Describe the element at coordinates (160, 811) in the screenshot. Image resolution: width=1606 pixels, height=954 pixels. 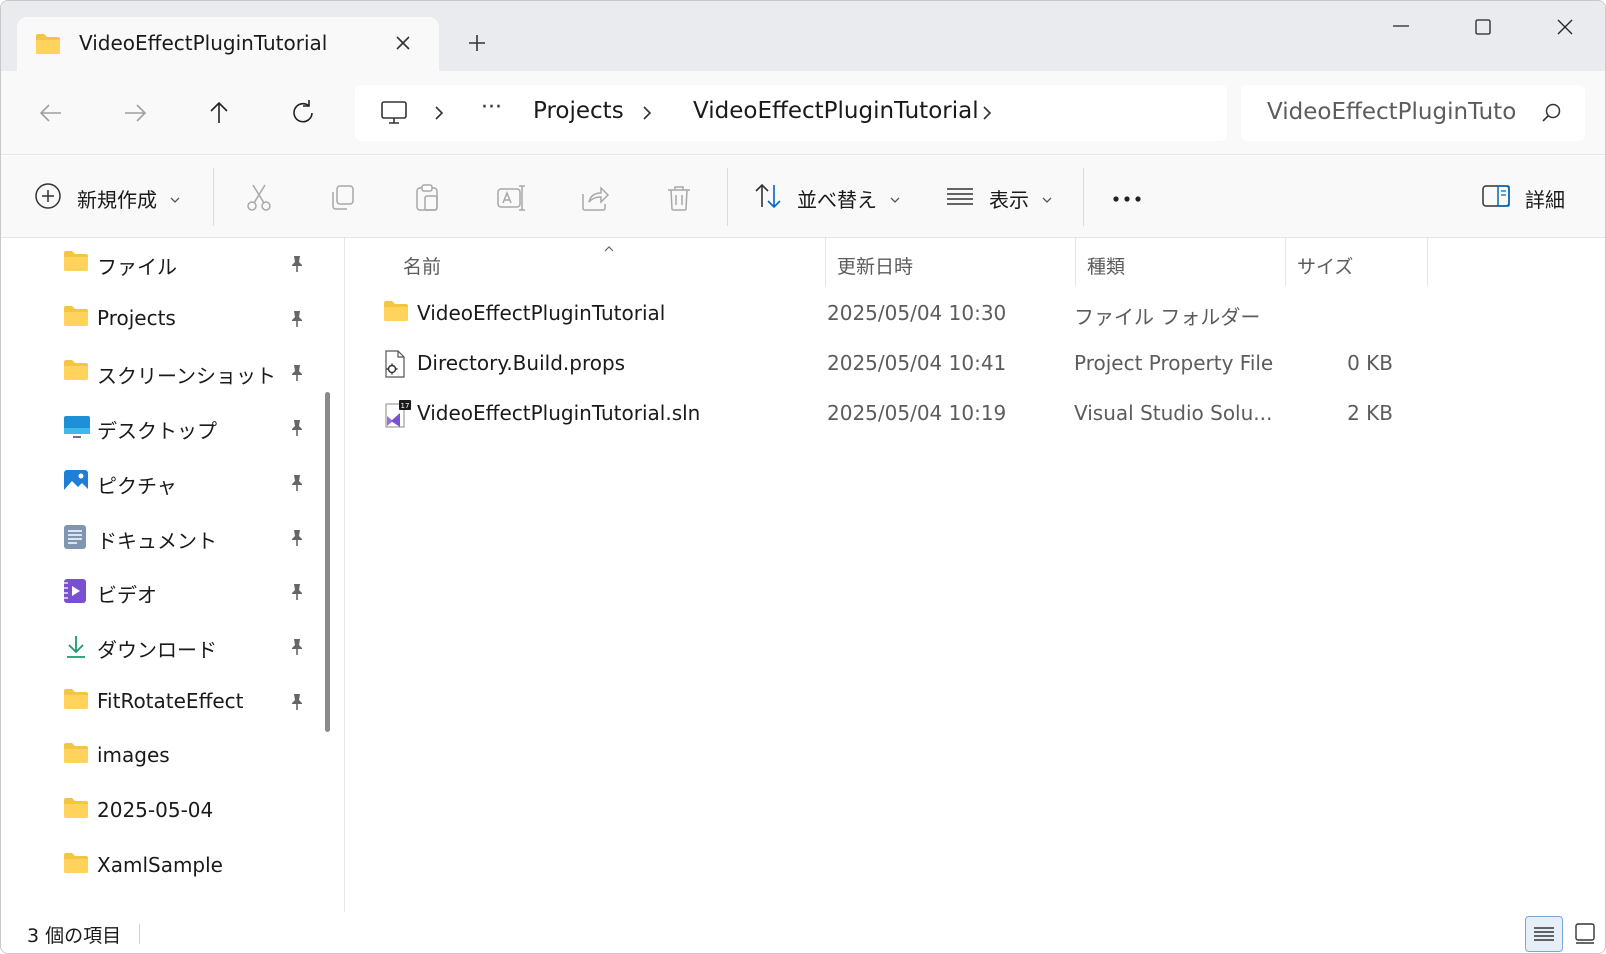
I see `sidebar-item: 2025-05-04` at that location.